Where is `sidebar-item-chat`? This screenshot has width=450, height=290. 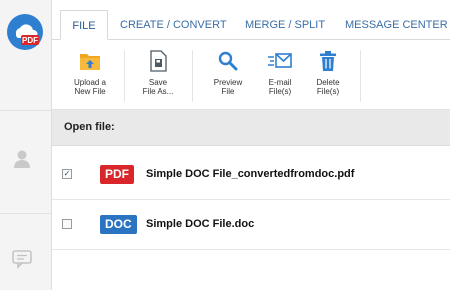 sidebar-item-chat is located at coordinates (22, 259).